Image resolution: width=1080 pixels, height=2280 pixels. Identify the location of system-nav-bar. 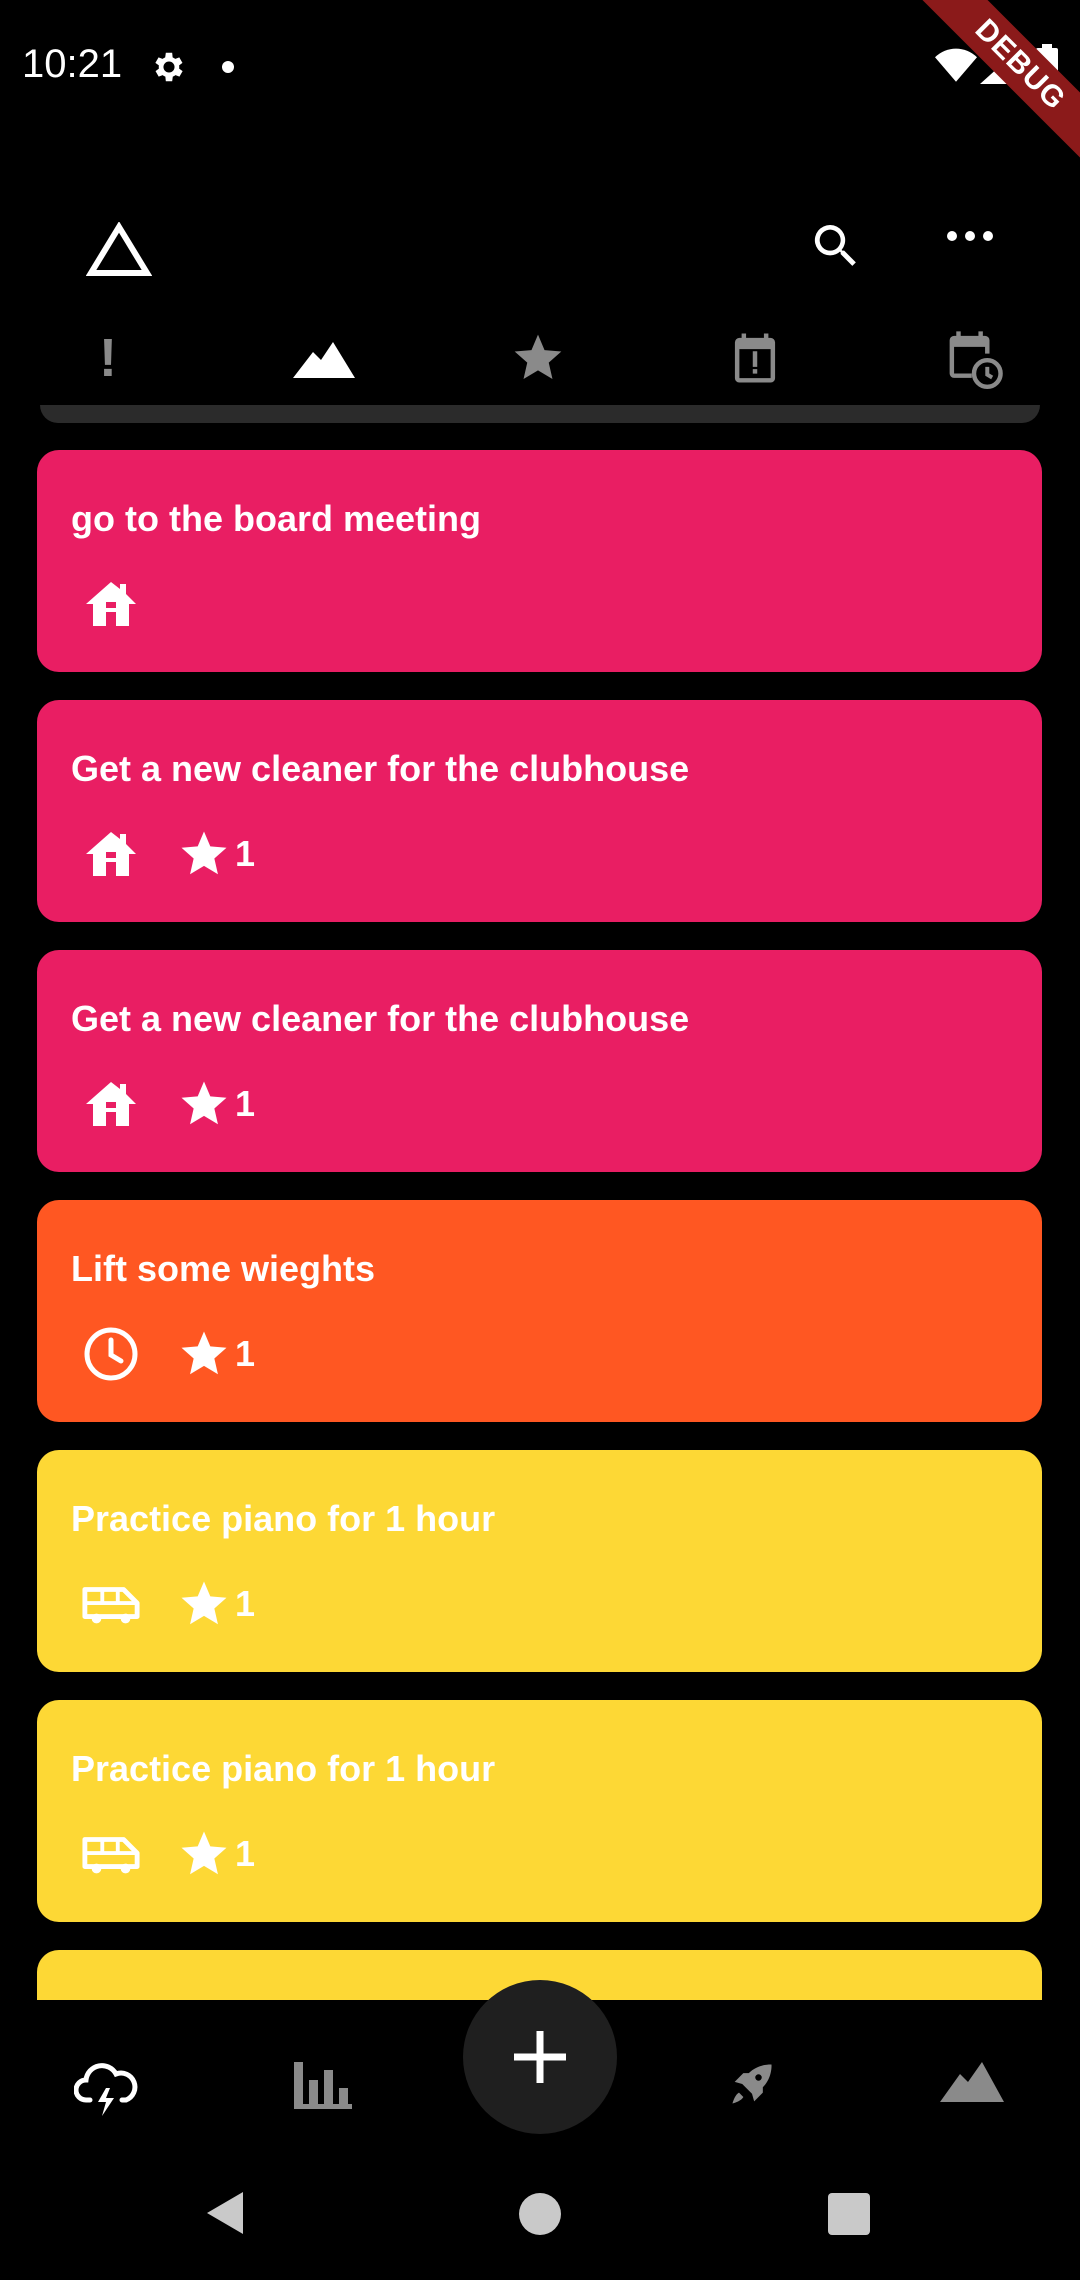
(540, 2220).